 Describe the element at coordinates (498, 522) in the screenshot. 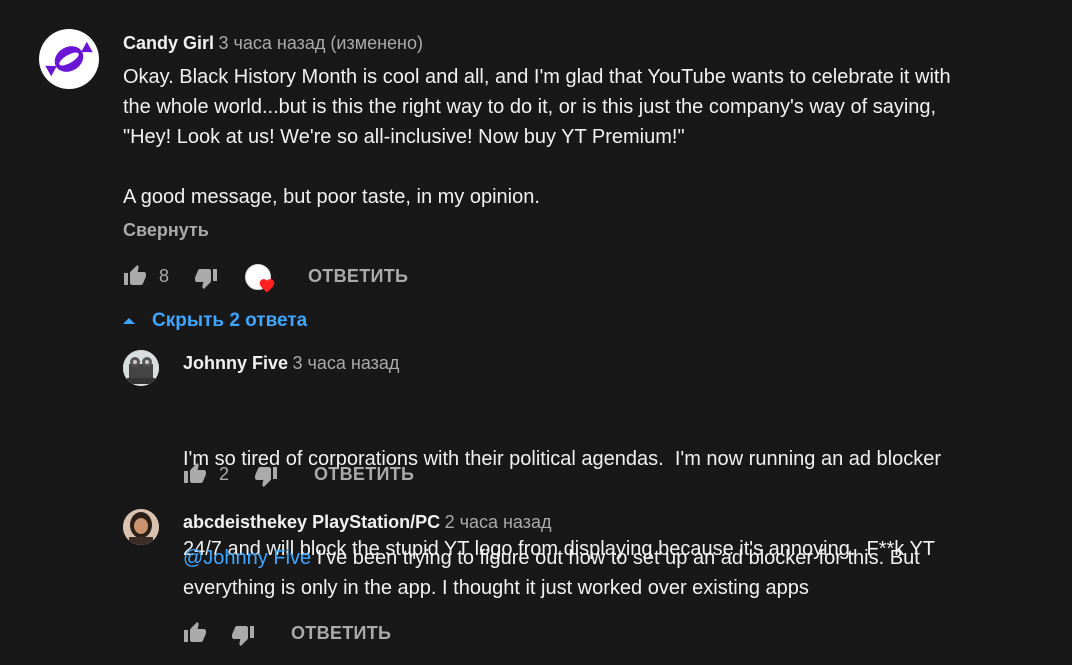

I see `reply-timestamp: 2 часа назад` at that location.